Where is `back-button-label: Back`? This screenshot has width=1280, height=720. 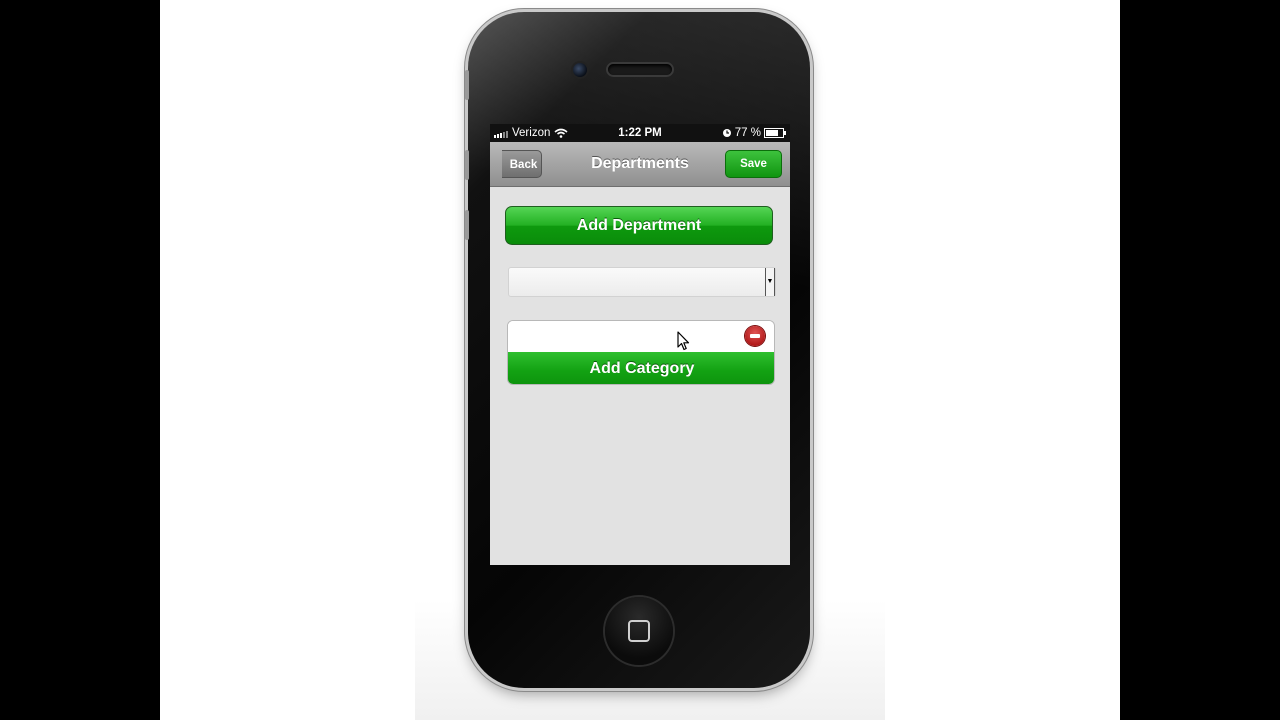 back-button-label: Back is located at coordinates (523, 165).